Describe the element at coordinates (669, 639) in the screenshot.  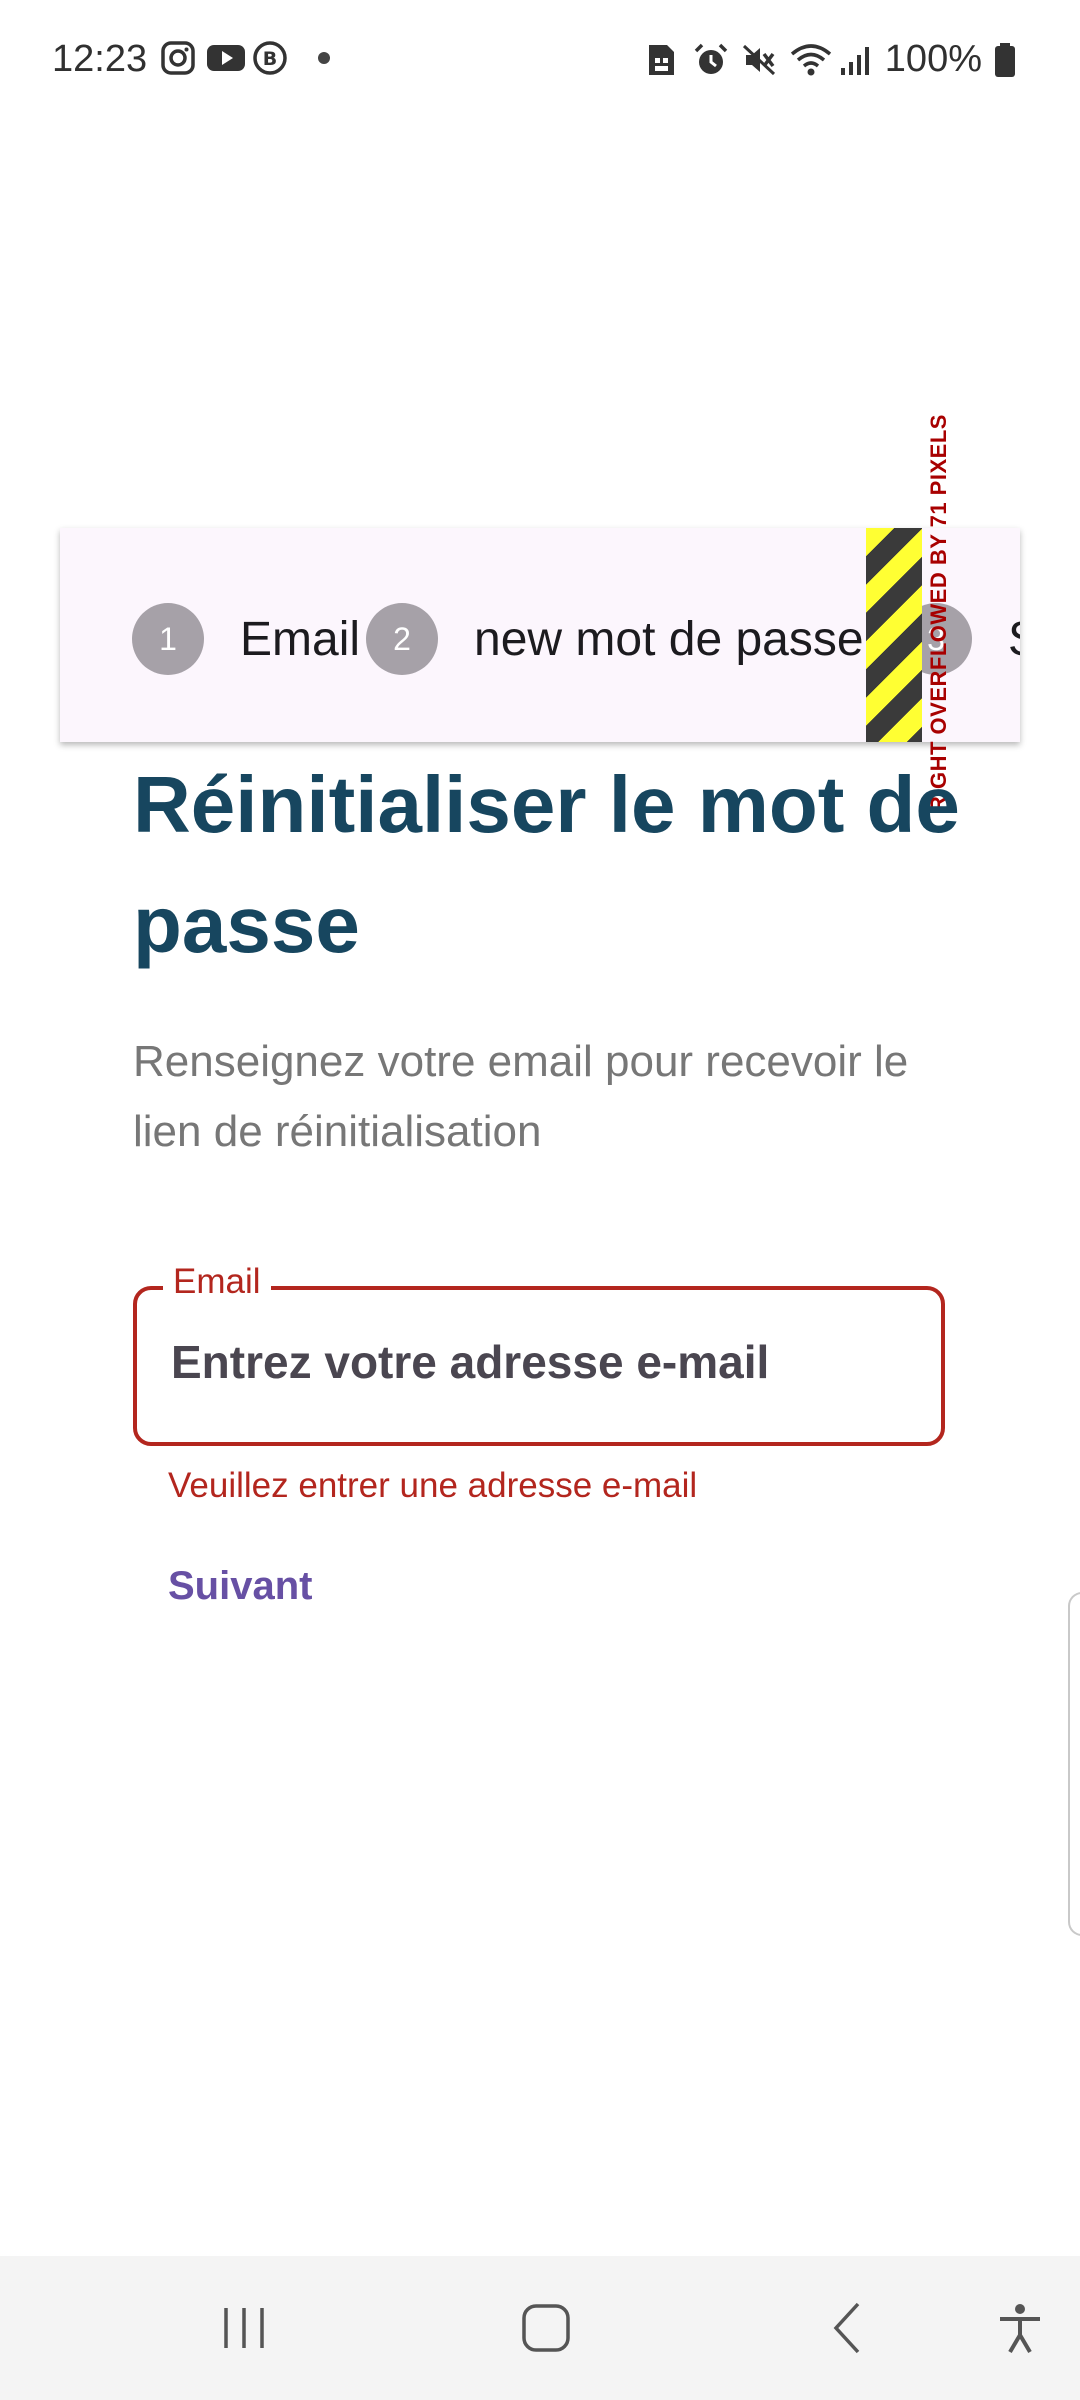
I see `step-label: new mot de passe` at that location.